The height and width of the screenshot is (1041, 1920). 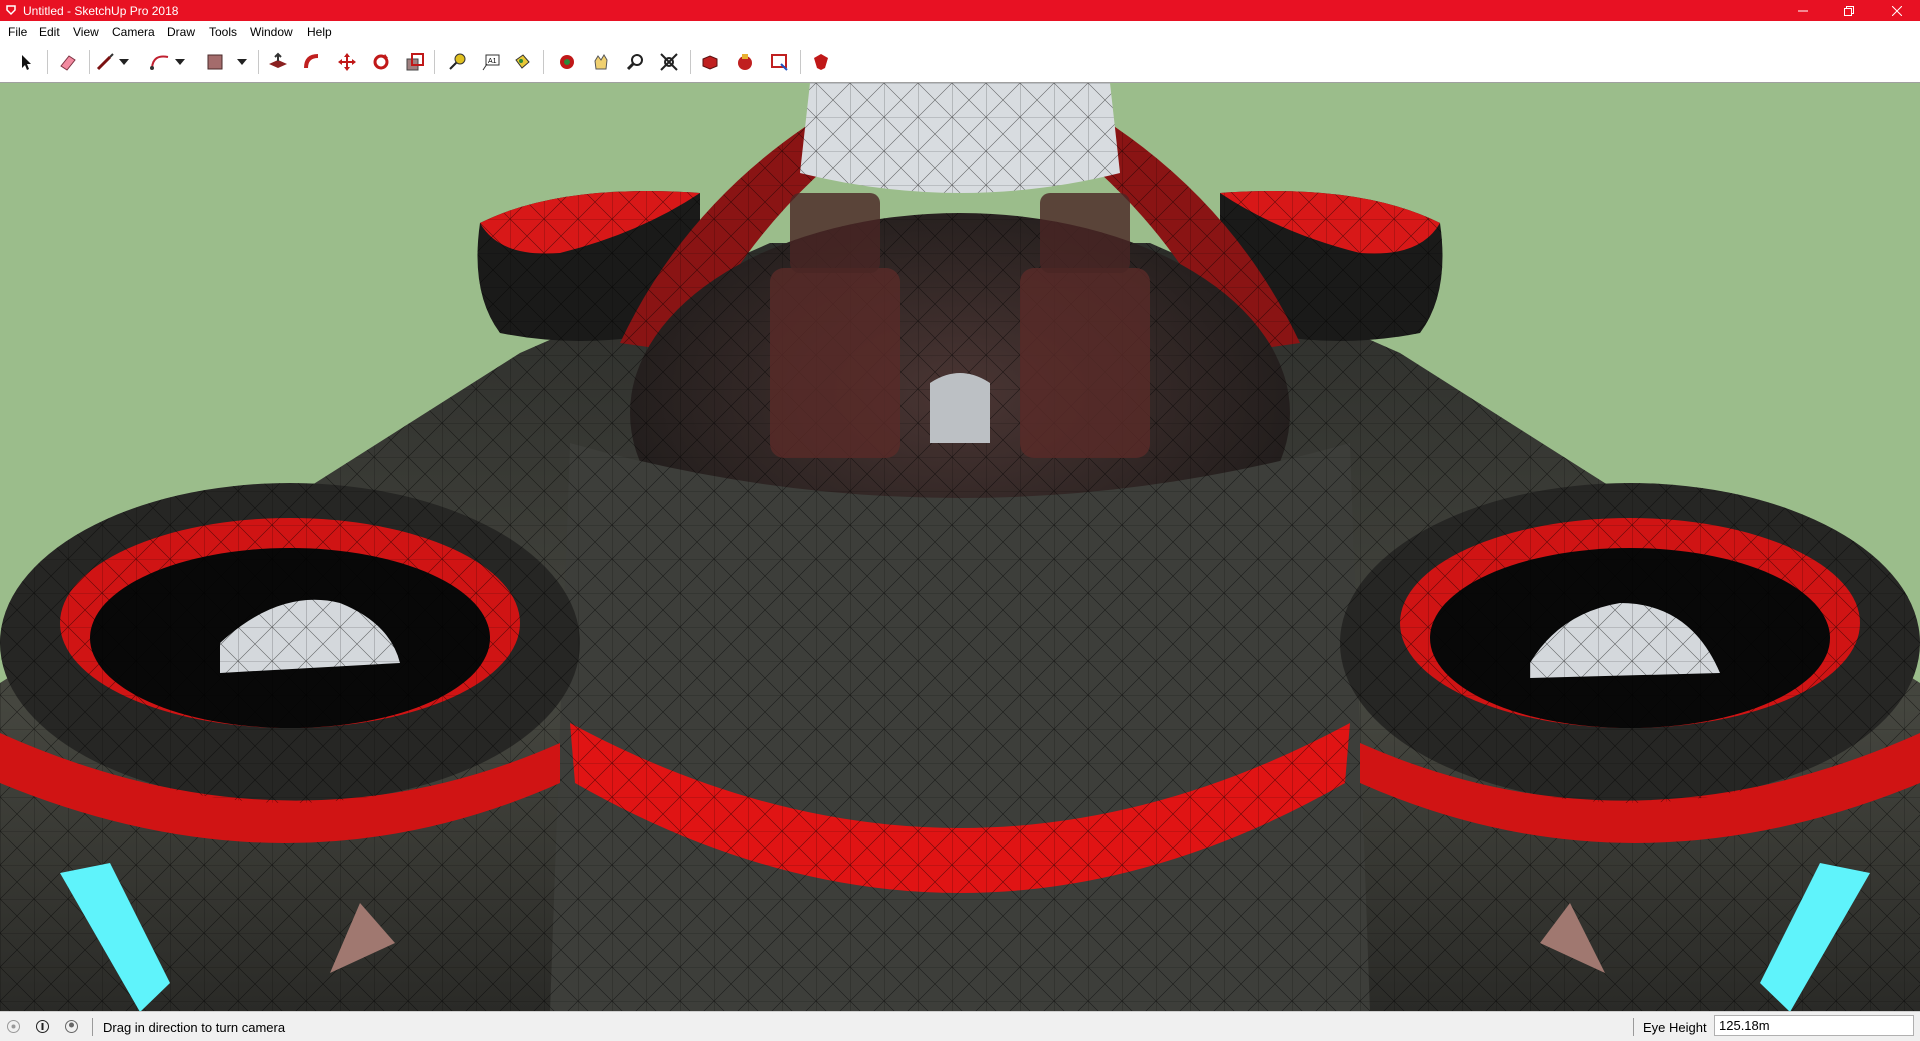 What do you see at coordinates (11, 10) in the screenshot?
I see `sketchup-logo-icon` at bounding box center [11, 10].